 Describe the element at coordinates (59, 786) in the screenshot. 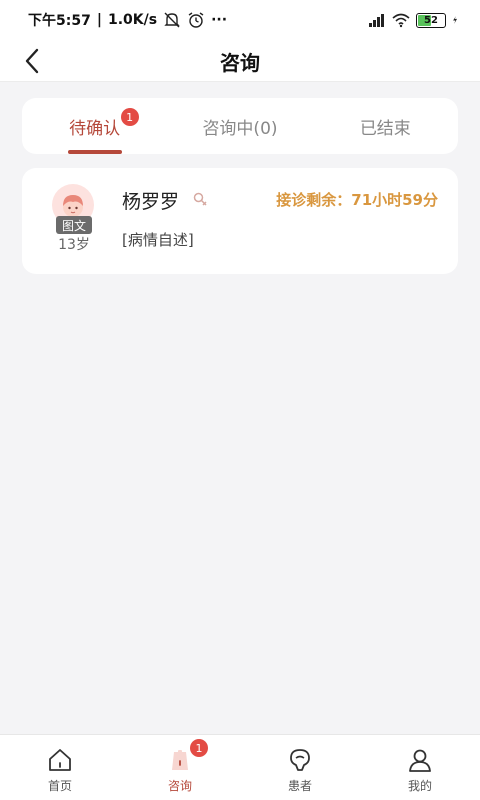

I see `bottom-nav-home-label: 首页` at that location.